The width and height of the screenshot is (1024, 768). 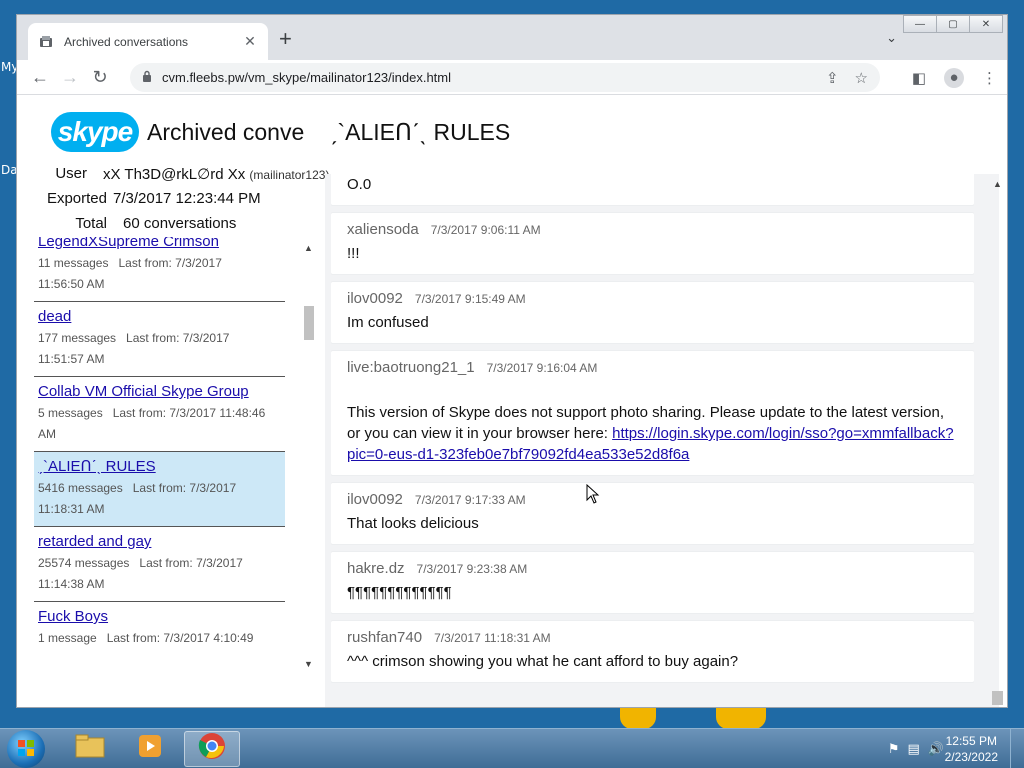 I want to click on chrome-icon, so click(x=212, y=749).